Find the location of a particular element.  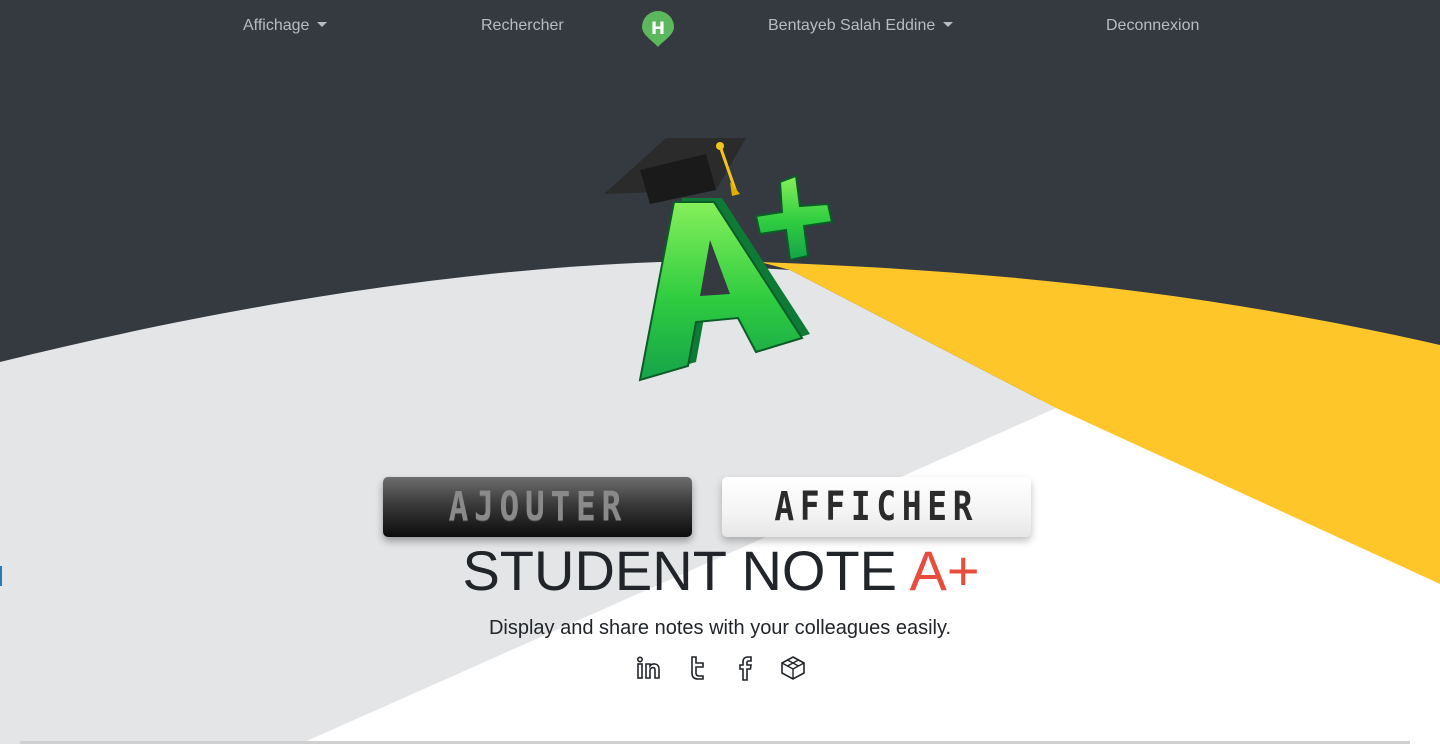

nav-rechercher-link: Rechercher is located at coordinates (522, 26).